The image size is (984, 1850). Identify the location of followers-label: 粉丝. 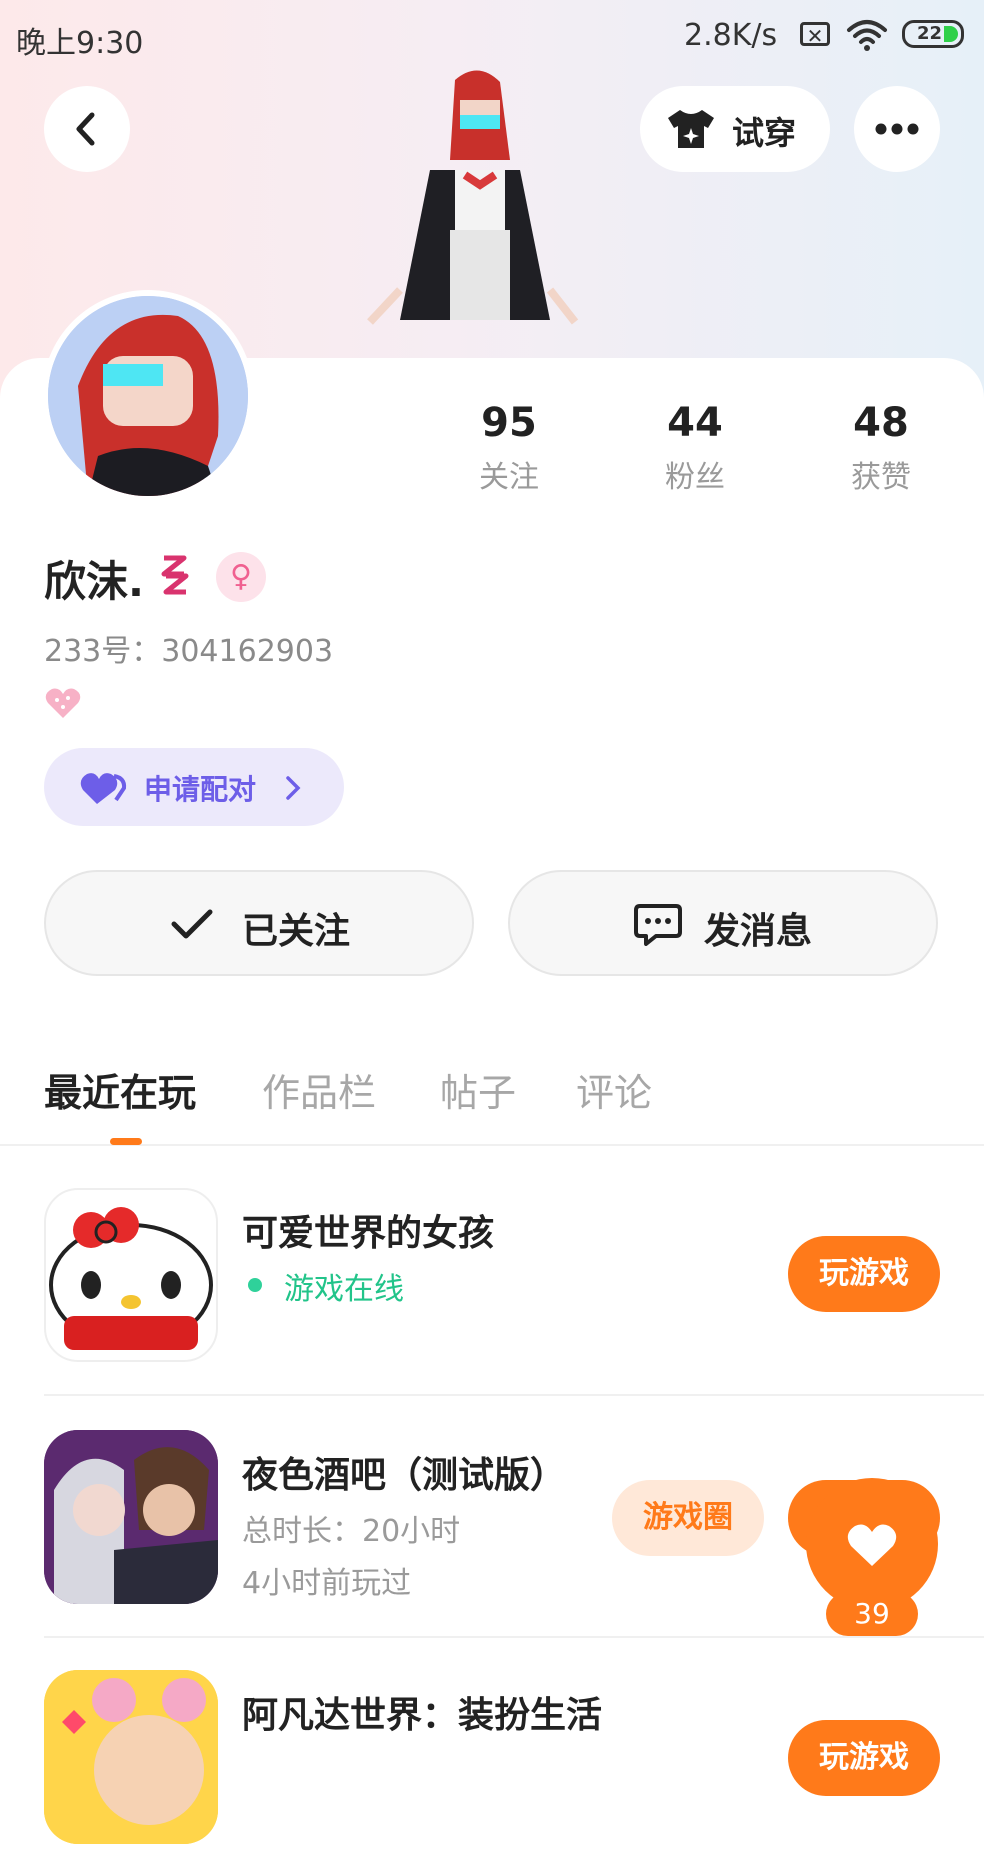
(695, 477).